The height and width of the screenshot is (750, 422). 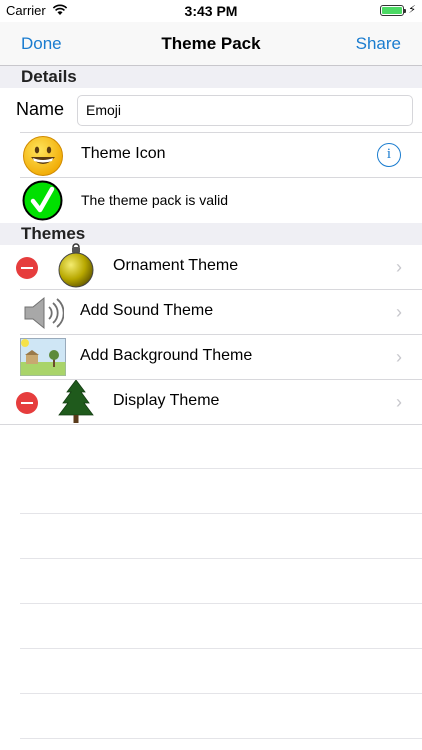 What do you see at coordinates (123, 153) in the screenshot?
I see `theme-icon-label: Theme Icon` at bounding box center [123, 153].